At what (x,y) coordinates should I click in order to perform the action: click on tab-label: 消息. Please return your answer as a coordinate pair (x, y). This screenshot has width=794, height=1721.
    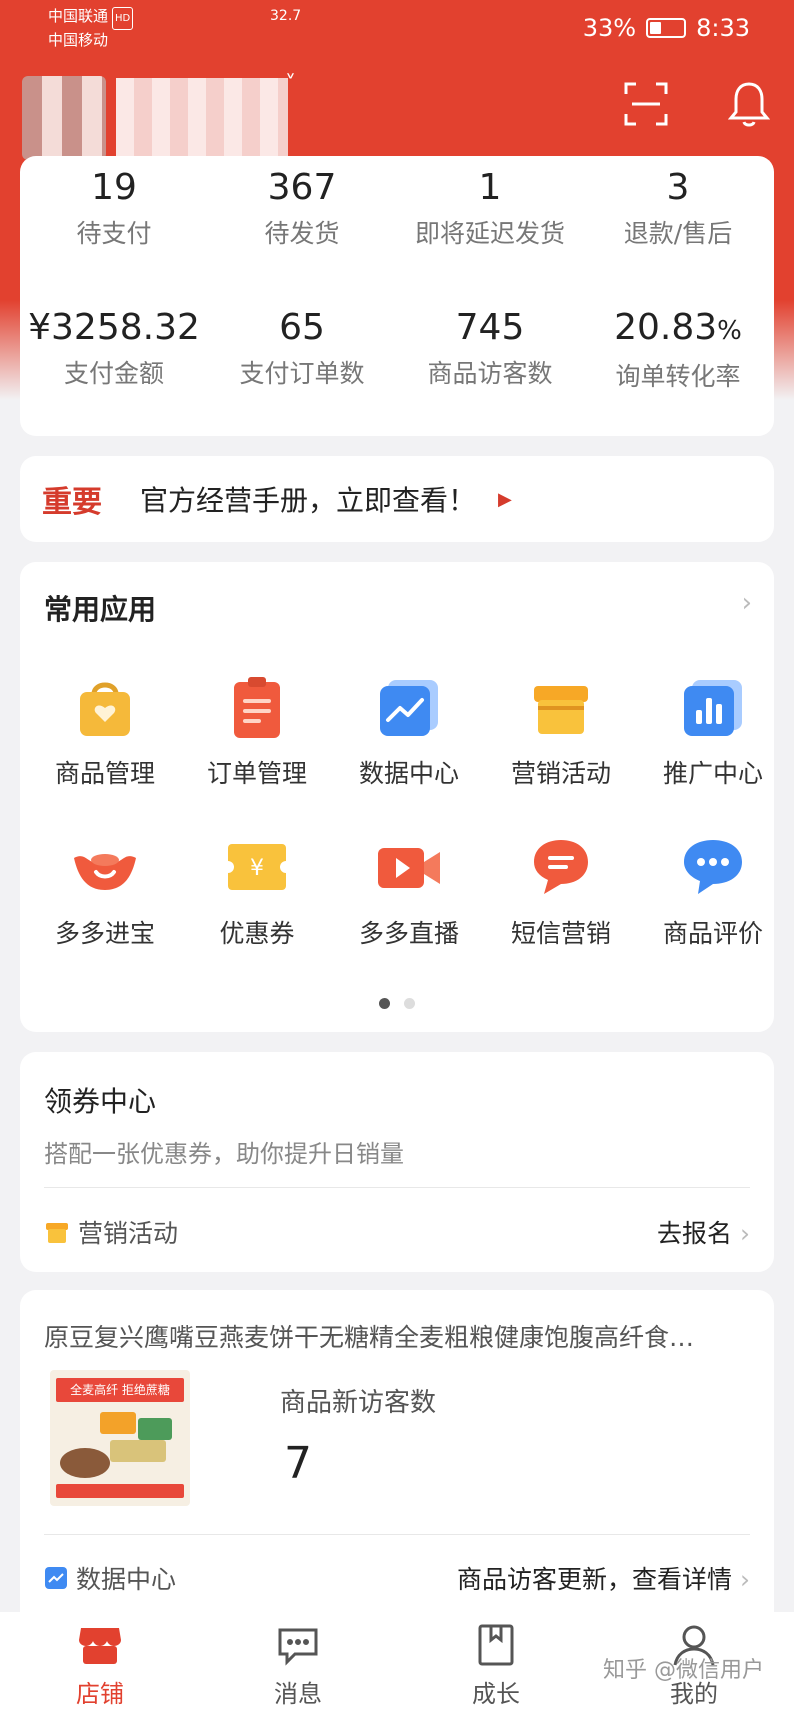
    Looking at the image, I should click on (298, 1694).